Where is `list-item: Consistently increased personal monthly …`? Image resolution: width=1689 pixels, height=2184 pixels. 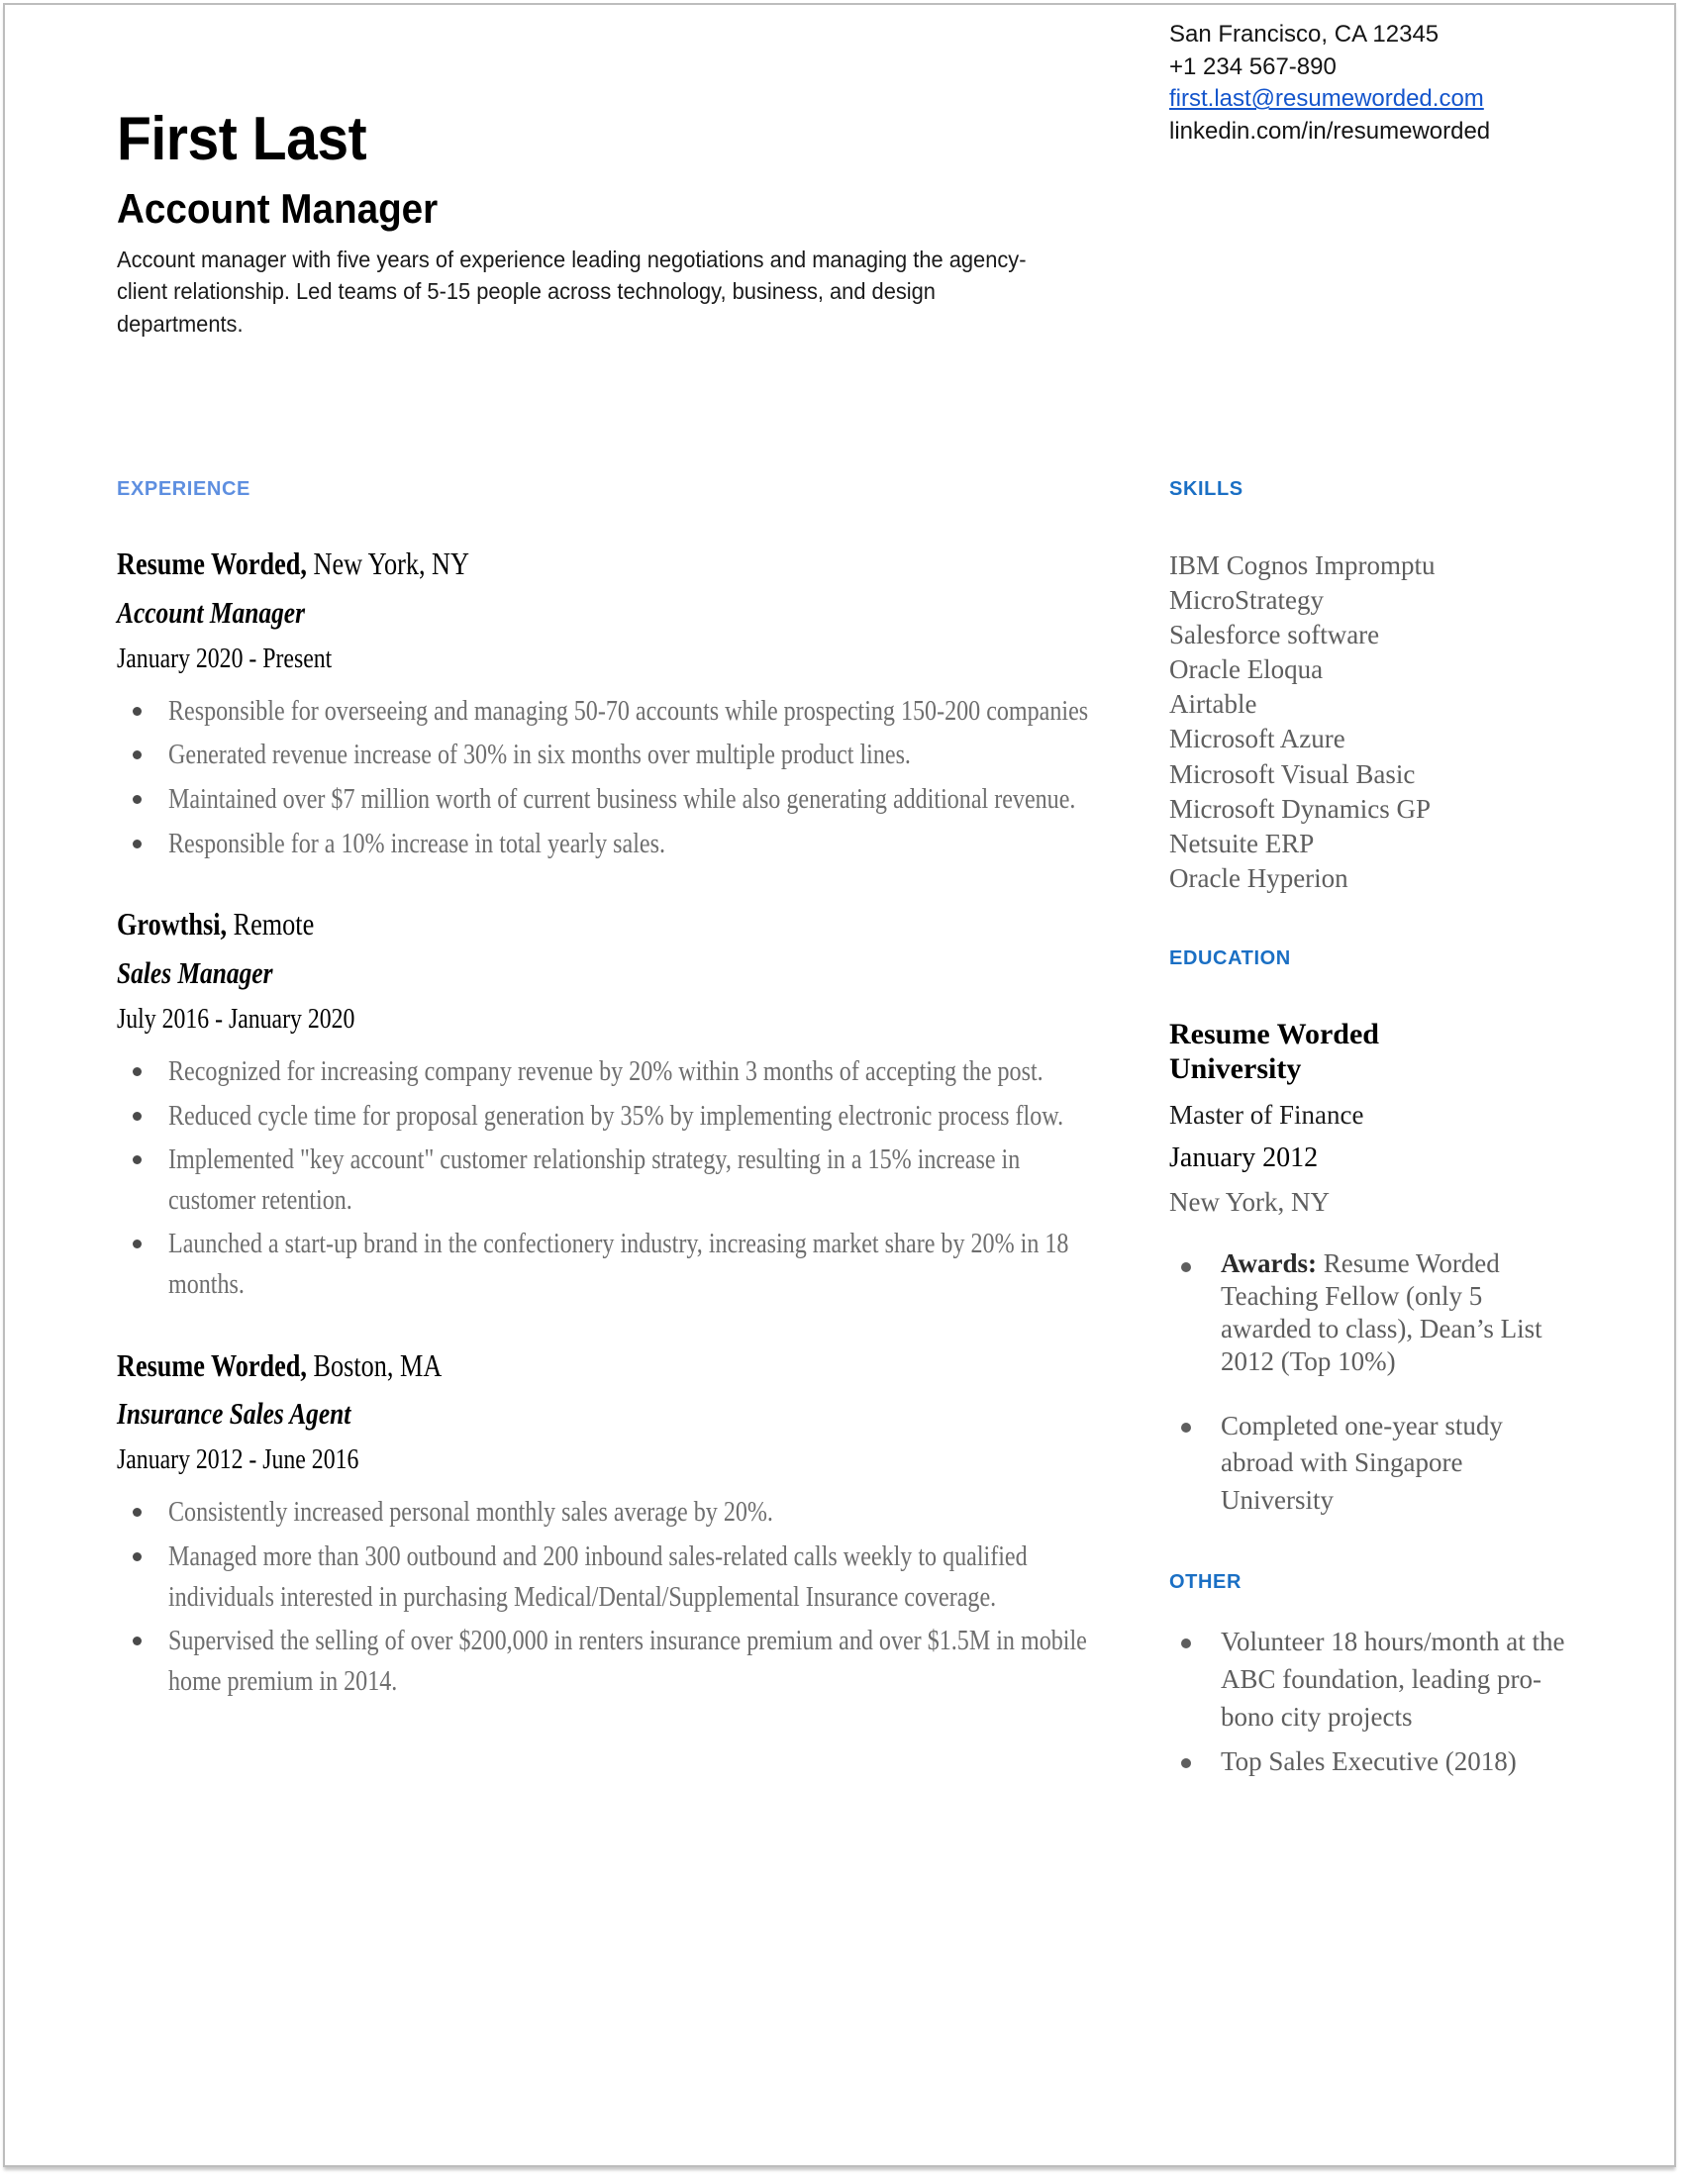 list-item: Consistently increased personal monthly … is located at coordinates (617, 1512).